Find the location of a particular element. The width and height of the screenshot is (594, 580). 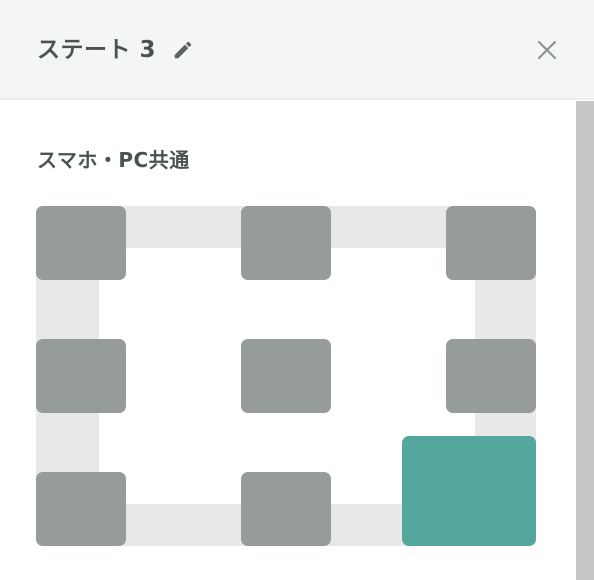

close-icon is located at coordinates (547, 50).